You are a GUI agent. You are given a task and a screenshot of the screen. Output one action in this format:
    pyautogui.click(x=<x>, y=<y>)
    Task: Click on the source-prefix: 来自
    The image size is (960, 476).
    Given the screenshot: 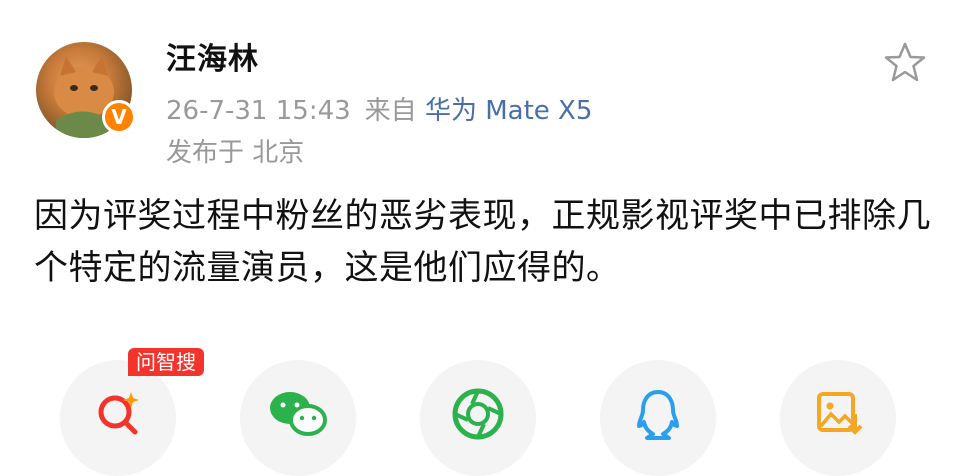 What is the action you would take?
    pyautogui.click(x=390, y=111)
    